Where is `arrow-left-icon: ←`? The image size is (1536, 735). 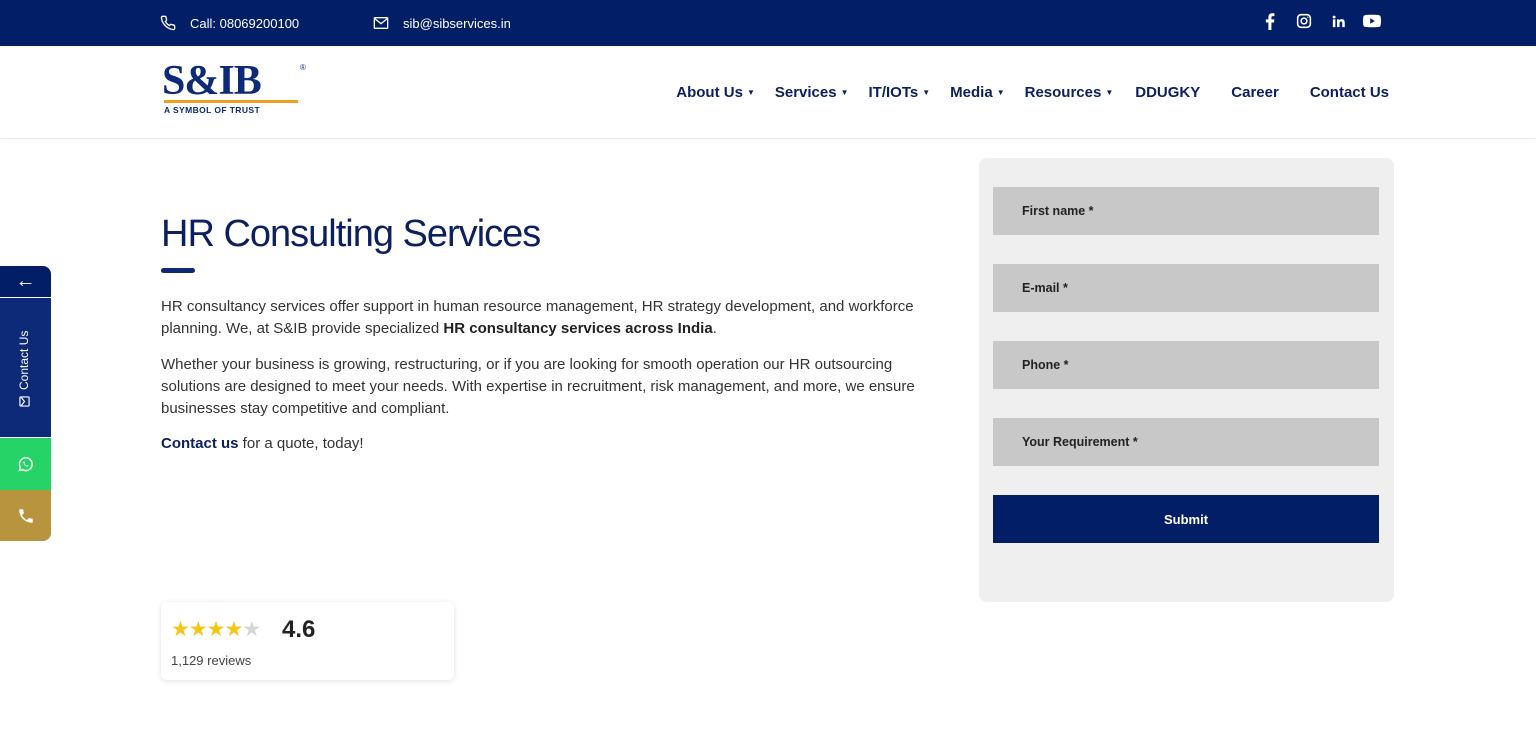 arrow-left-icon: ← is located at coordinates (25, 281).